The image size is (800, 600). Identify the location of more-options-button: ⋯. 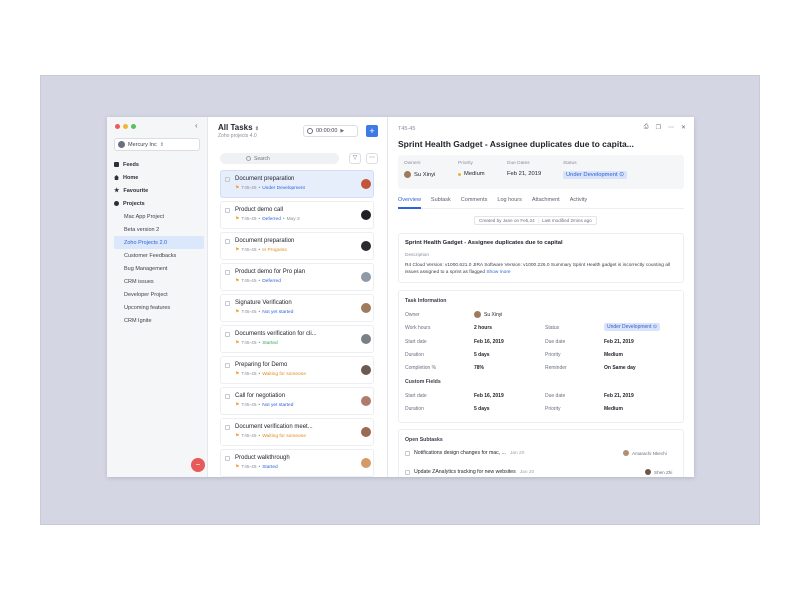
(372, 158).